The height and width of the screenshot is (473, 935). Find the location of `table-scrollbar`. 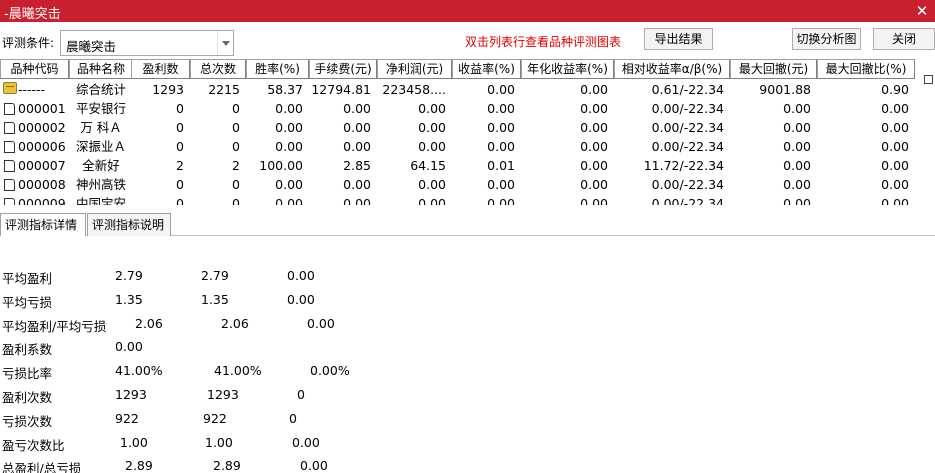

table-scrollbar is located at coordinates (928, 132).